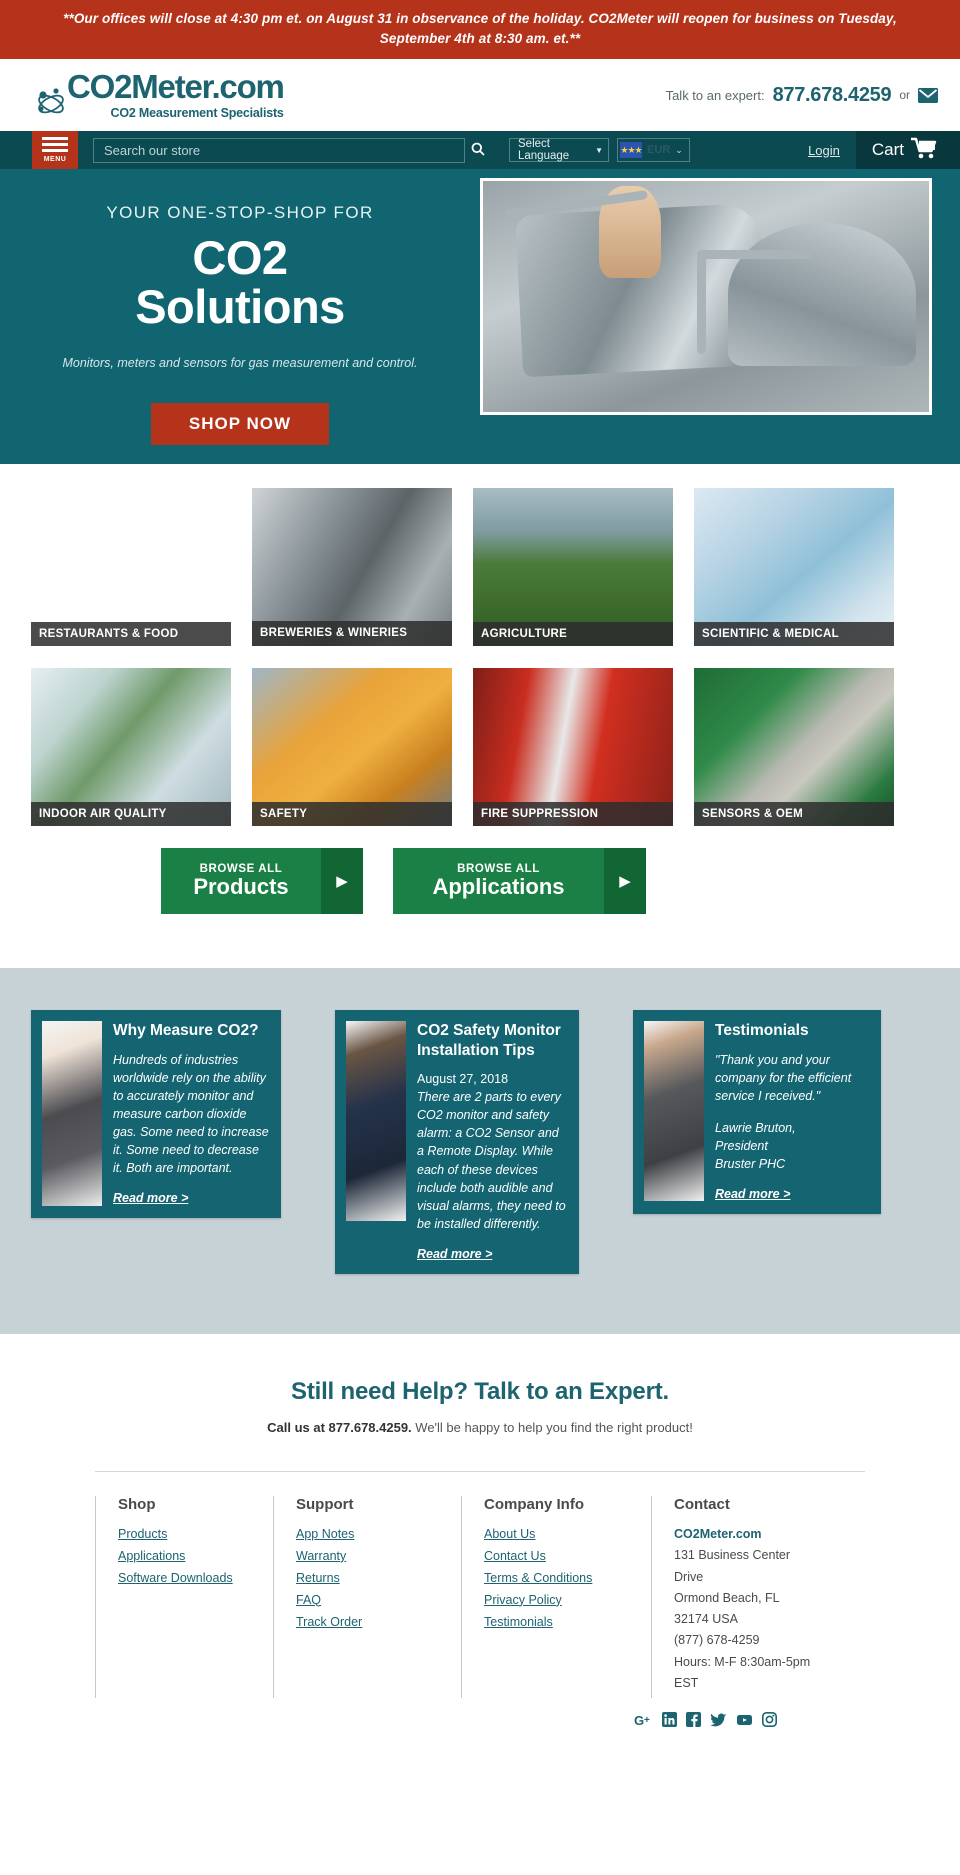 This screenshot has height=1875, width=960. Describe the element at coordinates (573, 567) in the screenshot. I see `category-tile-agriculture: AGRICULTURE` at that location.